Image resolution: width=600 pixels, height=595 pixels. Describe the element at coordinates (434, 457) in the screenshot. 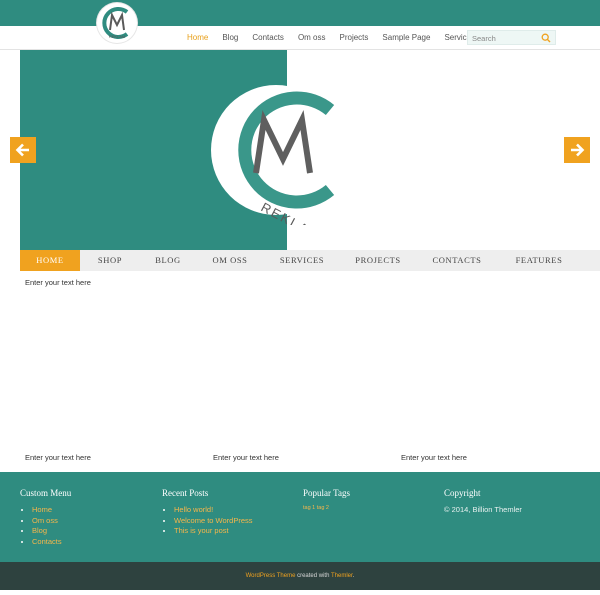

I see `column-3-text: Enter your text here` at that location.